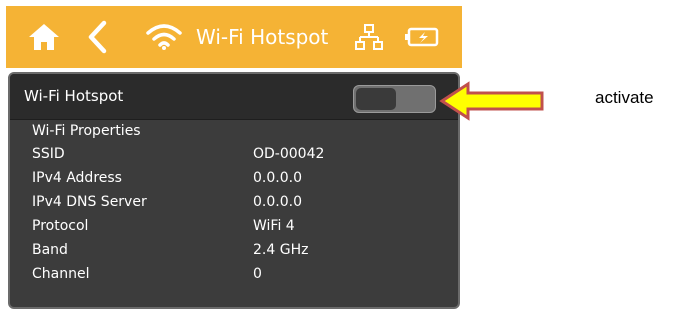 The image size is (679, 309). I want to click on property-row-channel: Channel 0, so click(242, 274).